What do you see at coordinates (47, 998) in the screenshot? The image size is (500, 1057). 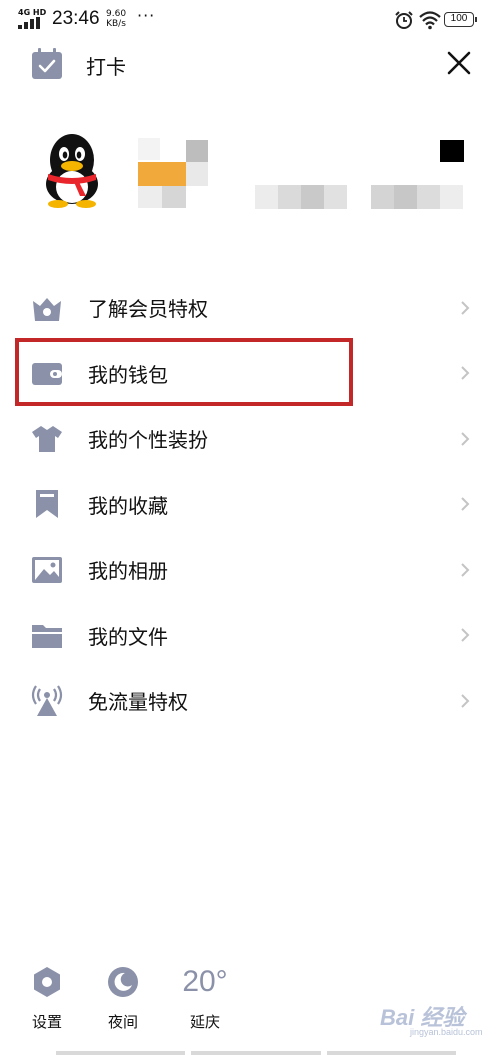 I see `settings-button: 设置` at bounding box center [47, 998].